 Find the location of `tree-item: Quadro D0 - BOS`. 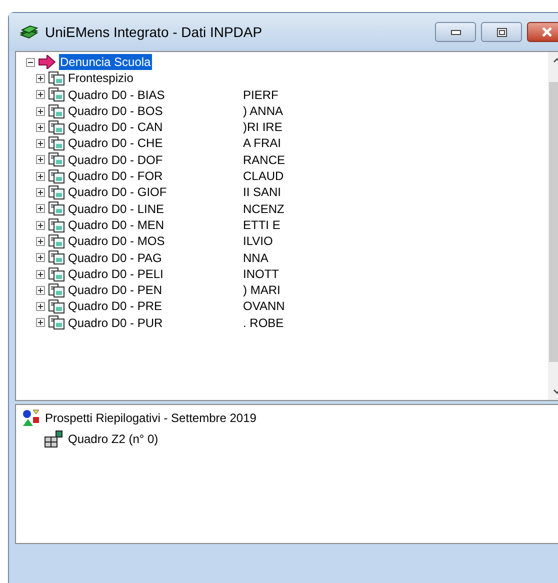

tree-item: Quadro D0 - BOS is located at coordinates (154, 111).